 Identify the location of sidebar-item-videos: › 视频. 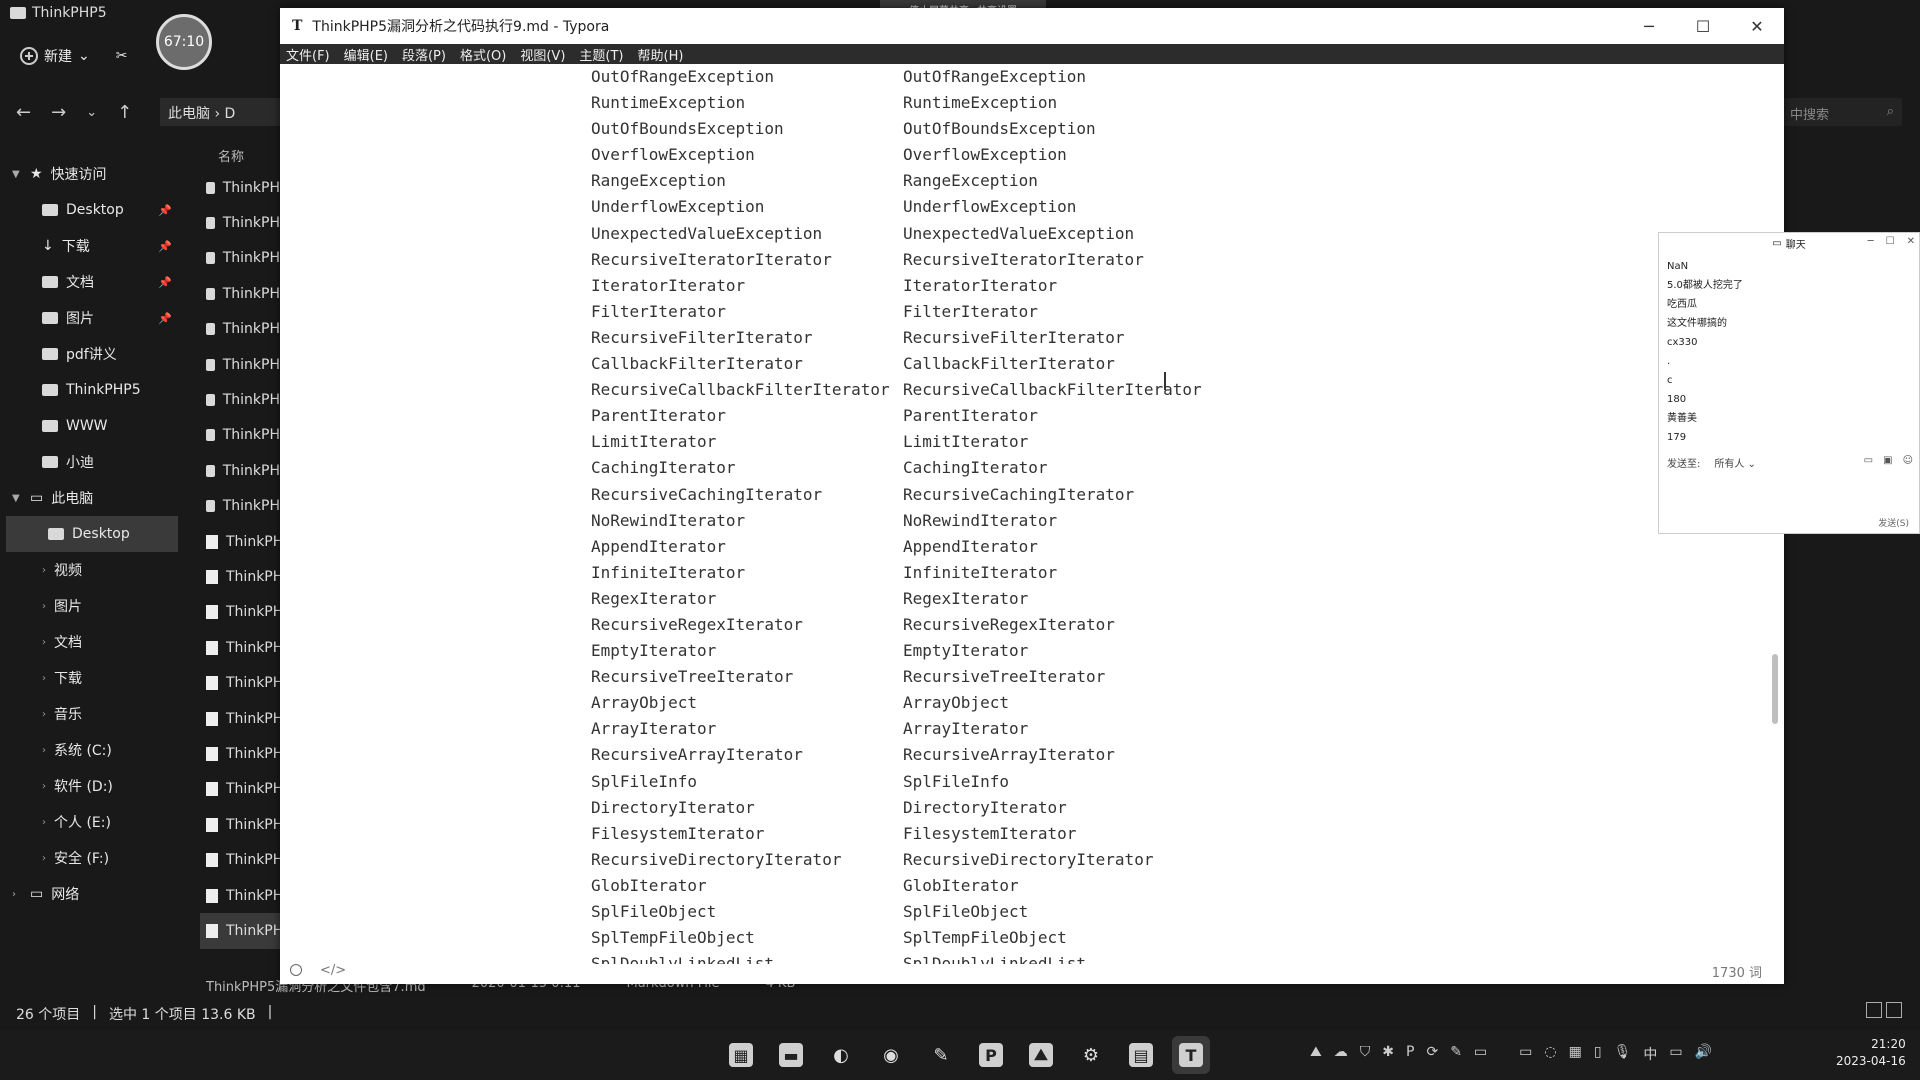
(91, 570).